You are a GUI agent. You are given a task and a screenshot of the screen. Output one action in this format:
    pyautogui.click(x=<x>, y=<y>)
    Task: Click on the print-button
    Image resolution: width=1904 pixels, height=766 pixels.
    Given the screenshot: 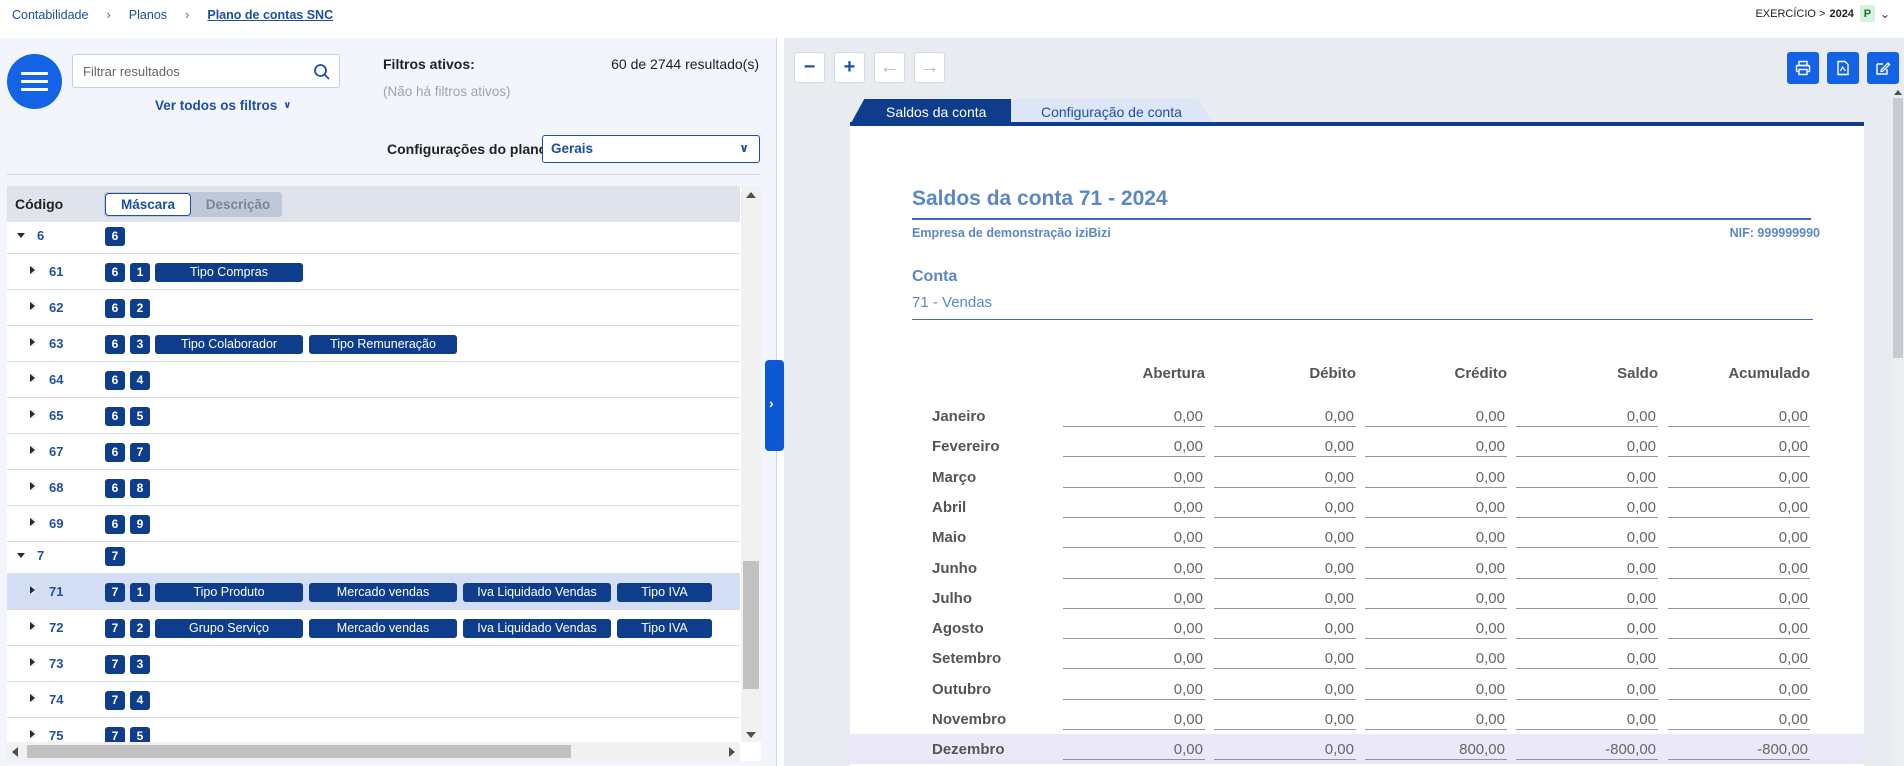 What is the action you would take?
    pyautogui.click(x=1803, y=68)
    